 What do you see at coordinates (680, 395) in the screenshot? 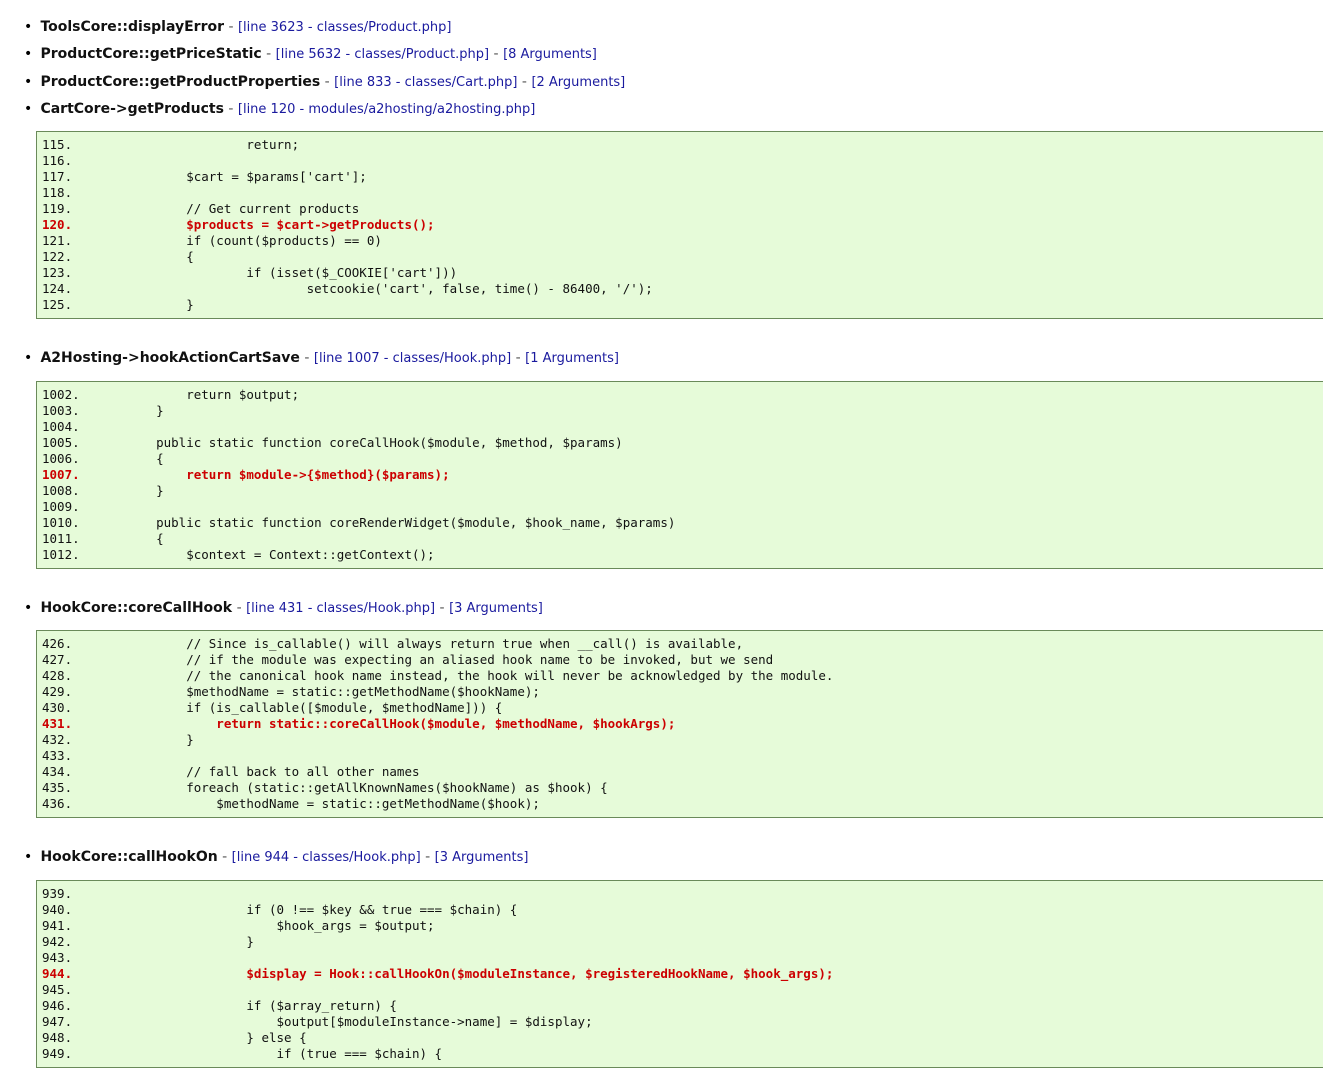
I see `code-line: 1002. return $output;` at bounding box center [680, 395].